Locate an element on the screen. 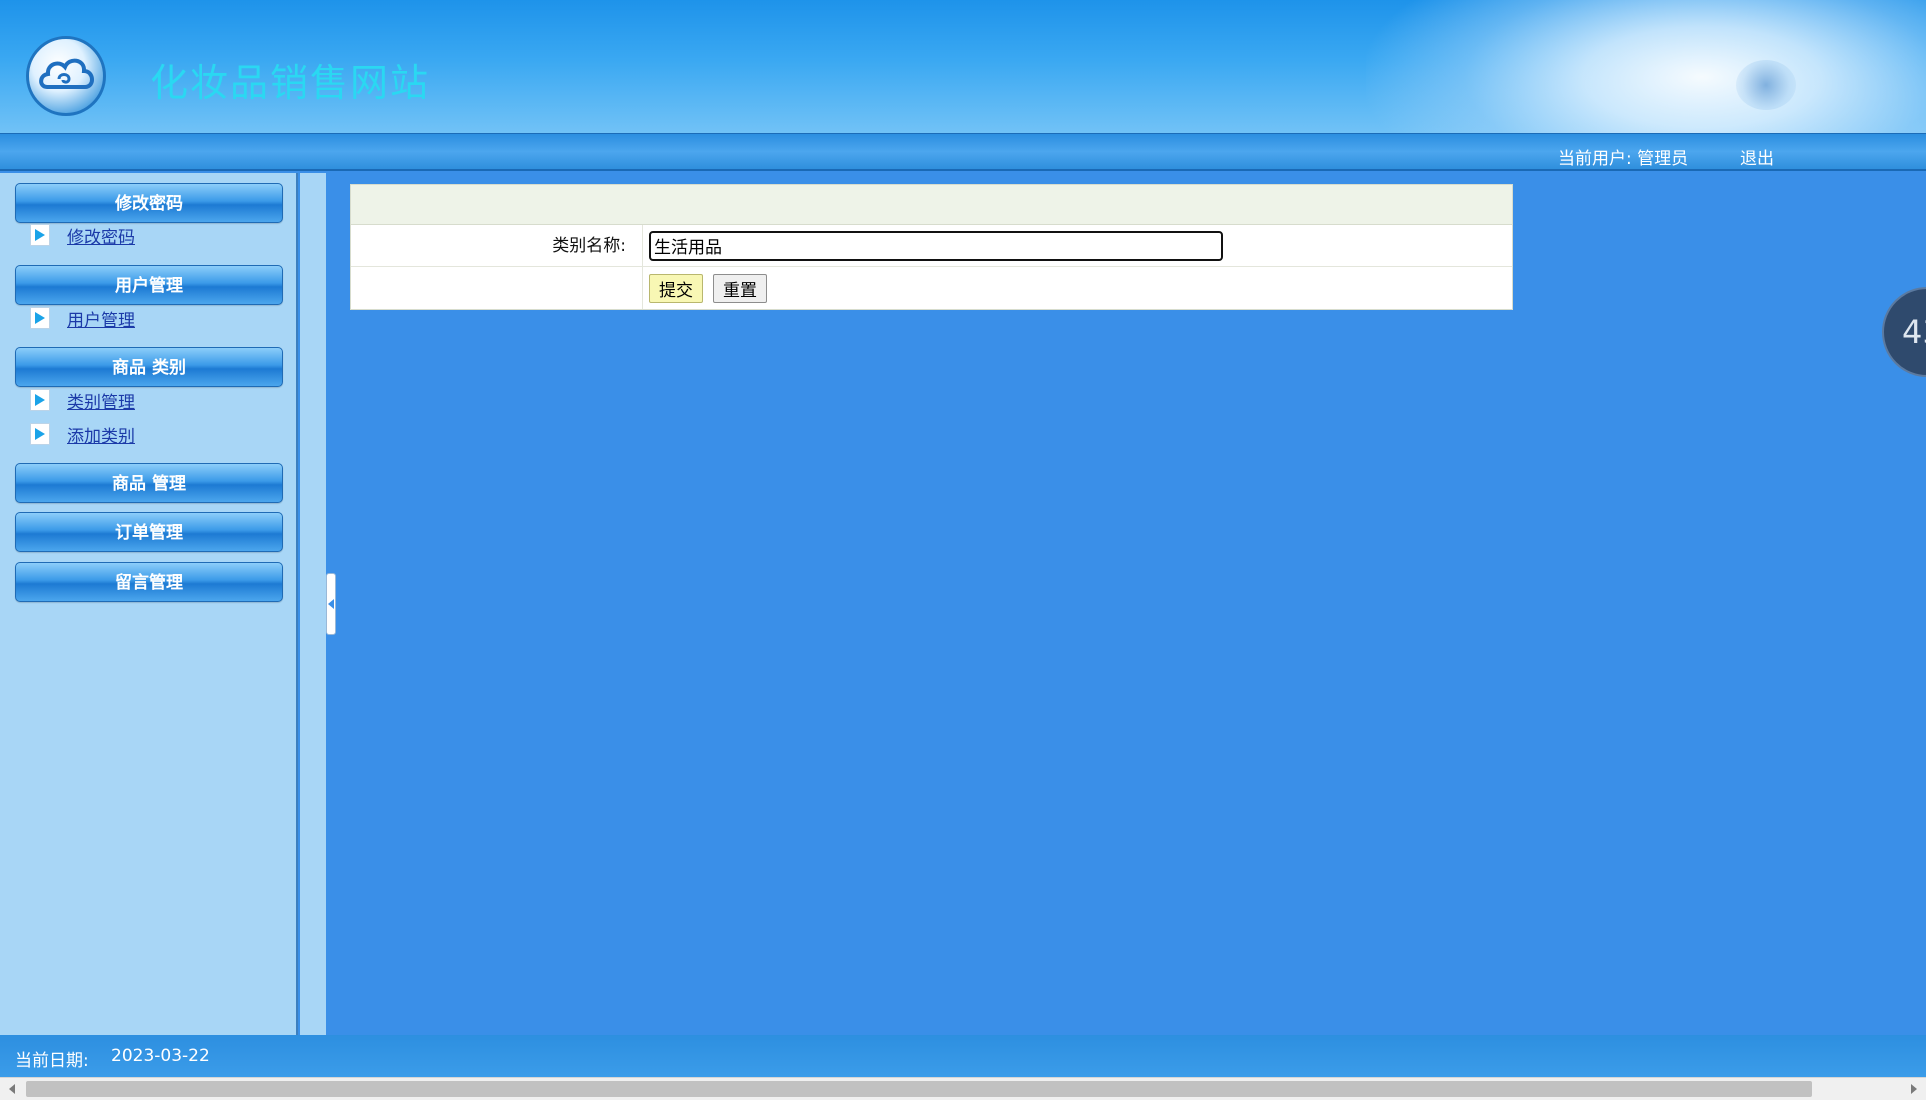 This screenshot has width=1926, height=1100. form-field-cell is located at coordinates (1077, 245).